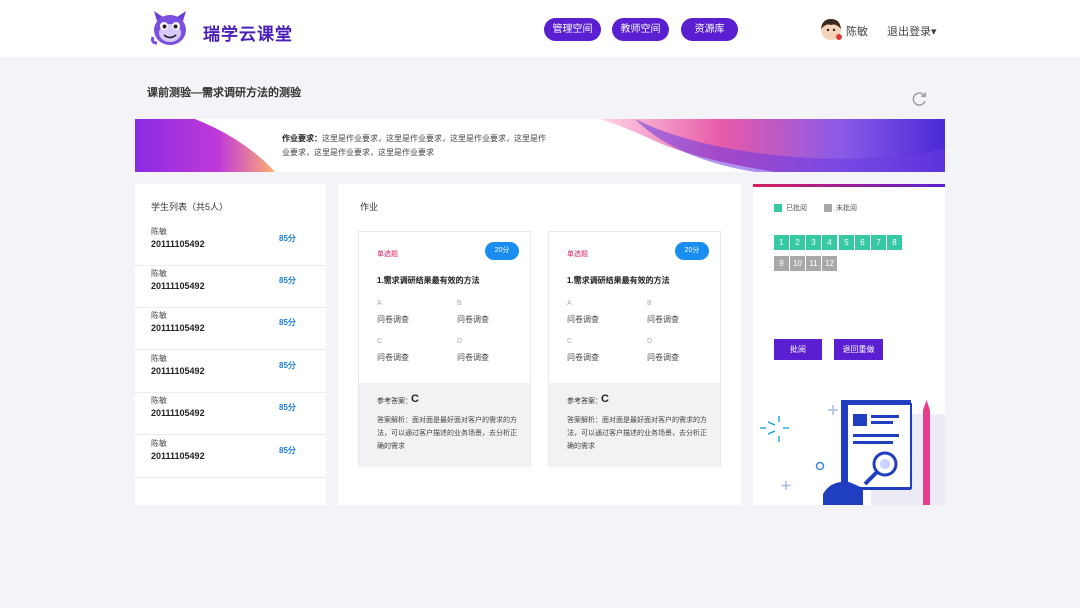  What do you see at coordinates (190, 207) in the screenshot?
I see `student-list-title: 学生列表（共5人）` at bounding box center [190, 207].